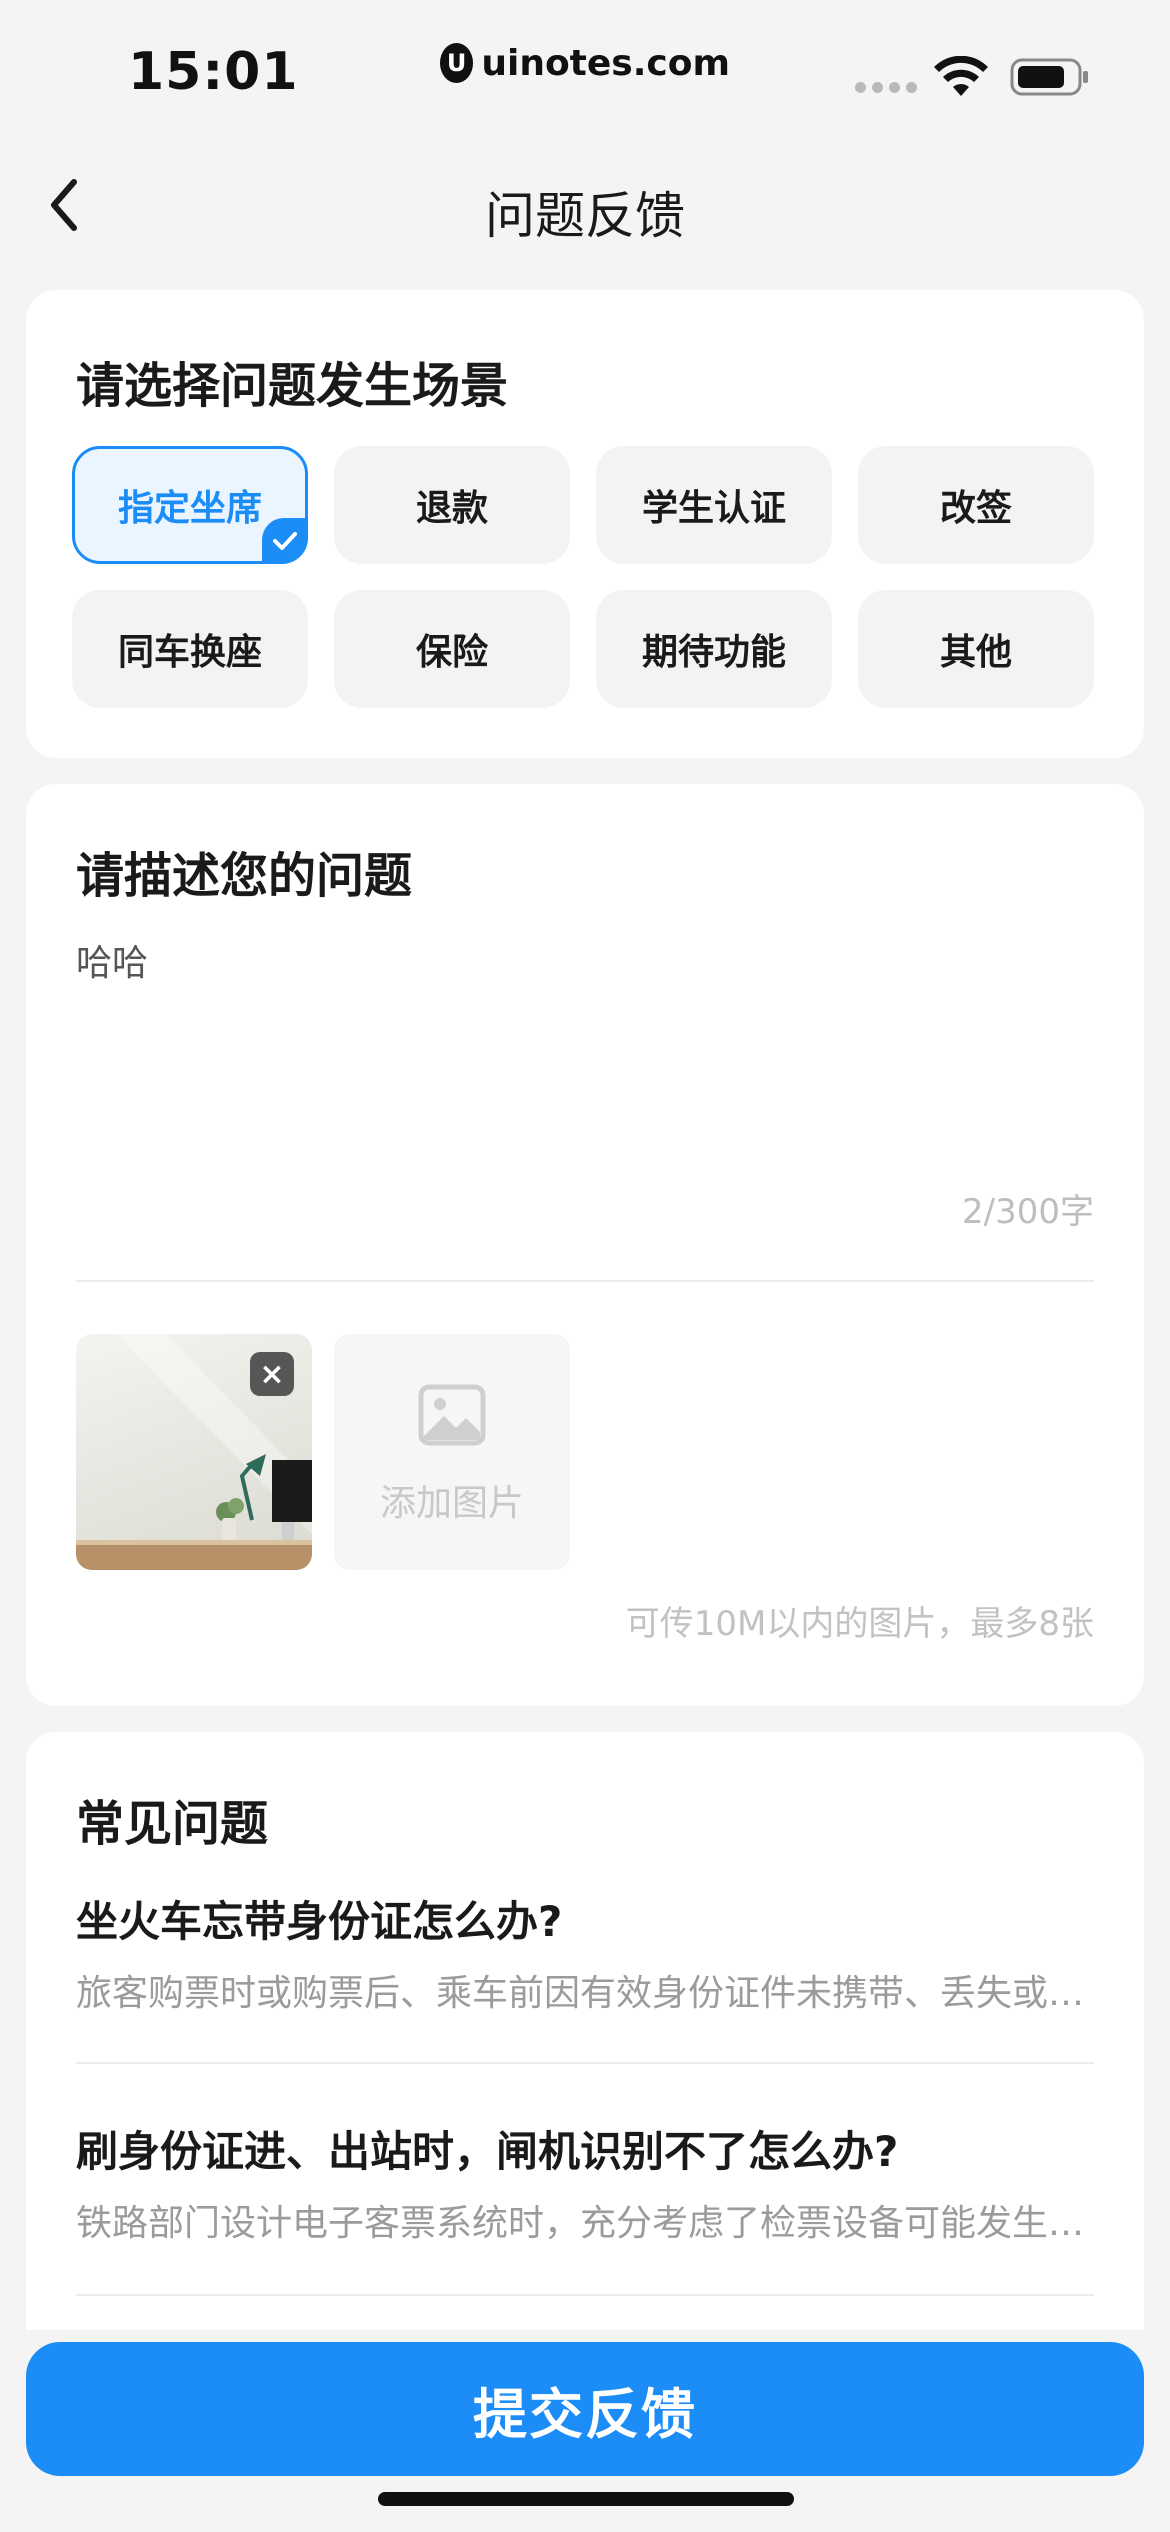  Describe the element at coordinates (585, 1993) in the screenshot. I see `faq-answer-preview: 旅客购票时或购票后、乘车前因有效身份证件未携带、丢失或被盗等情况` at that location.